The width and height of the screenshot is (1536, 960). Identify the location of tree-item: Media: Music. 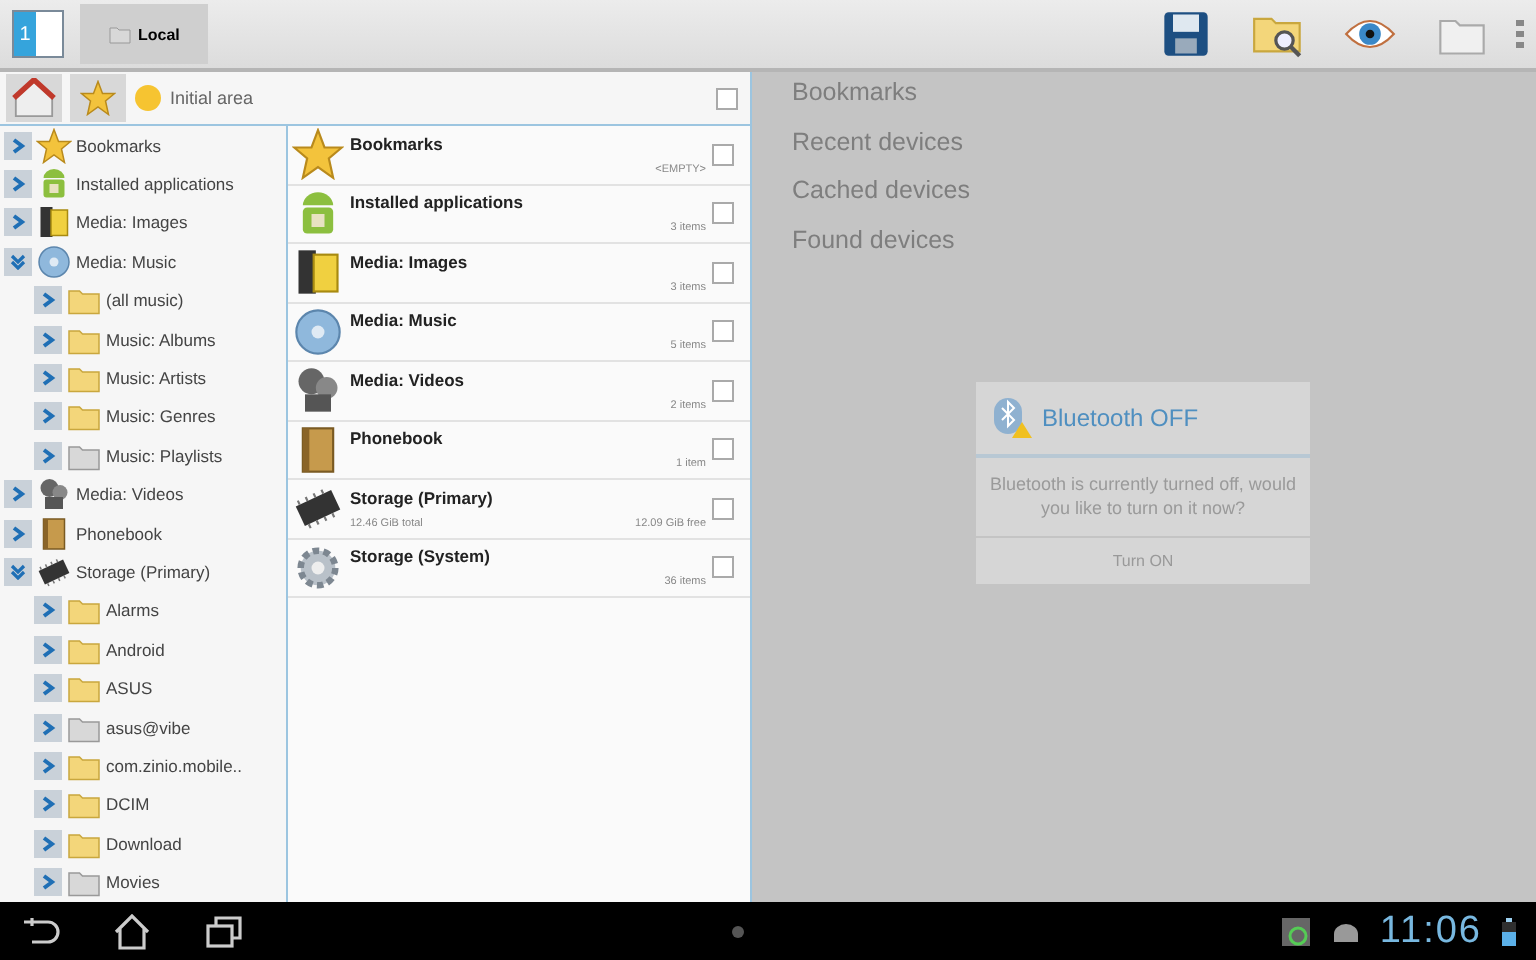
(126, 261).